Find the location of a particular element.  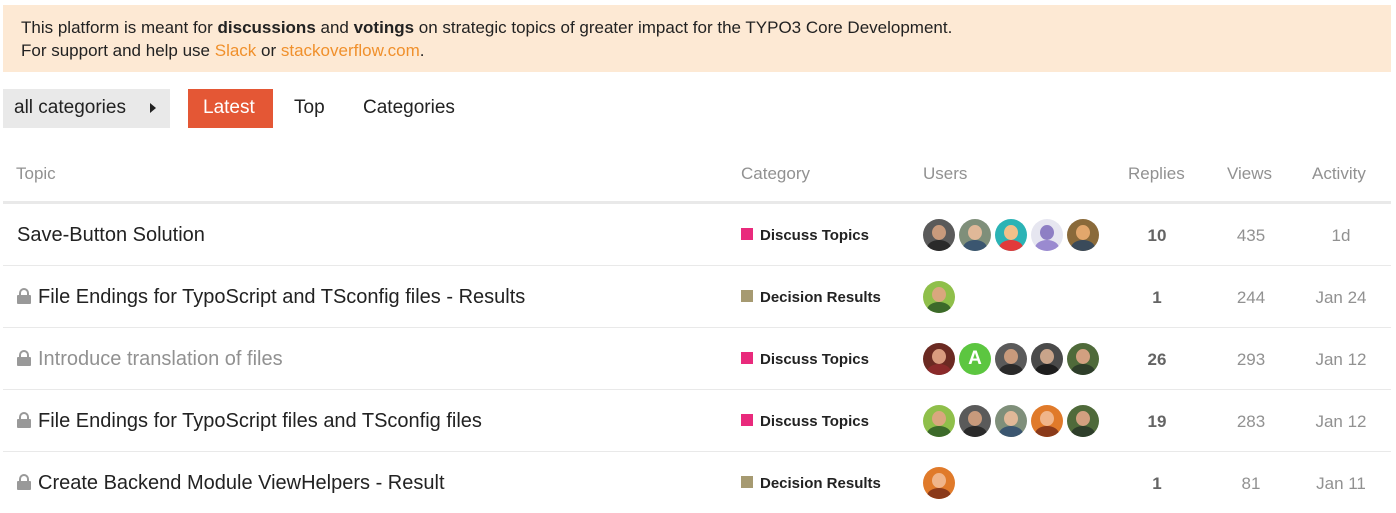

category-dropdown: all categories is located at coordinates (86, 108).